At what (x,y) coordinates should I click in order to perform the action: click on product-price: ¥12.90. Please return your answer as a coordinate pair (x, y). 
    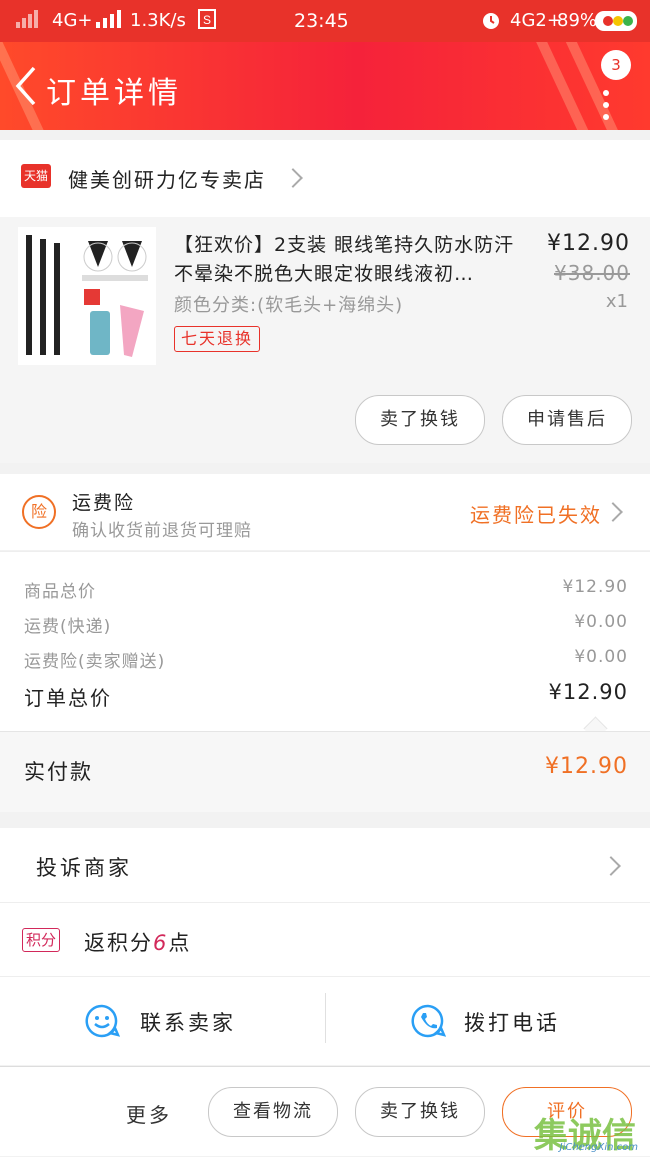
    Looking at the image, I should click on (588, 243).